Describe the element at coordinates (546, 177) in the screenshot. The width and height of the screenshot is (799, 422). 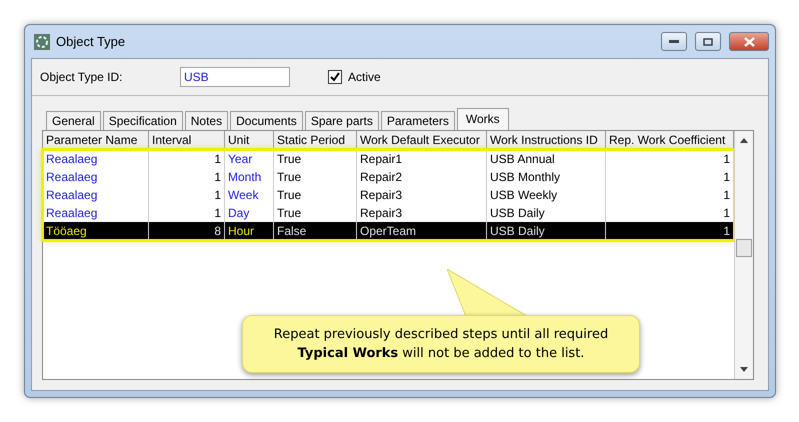
I see `table-cell: USB Monthly` at that location.